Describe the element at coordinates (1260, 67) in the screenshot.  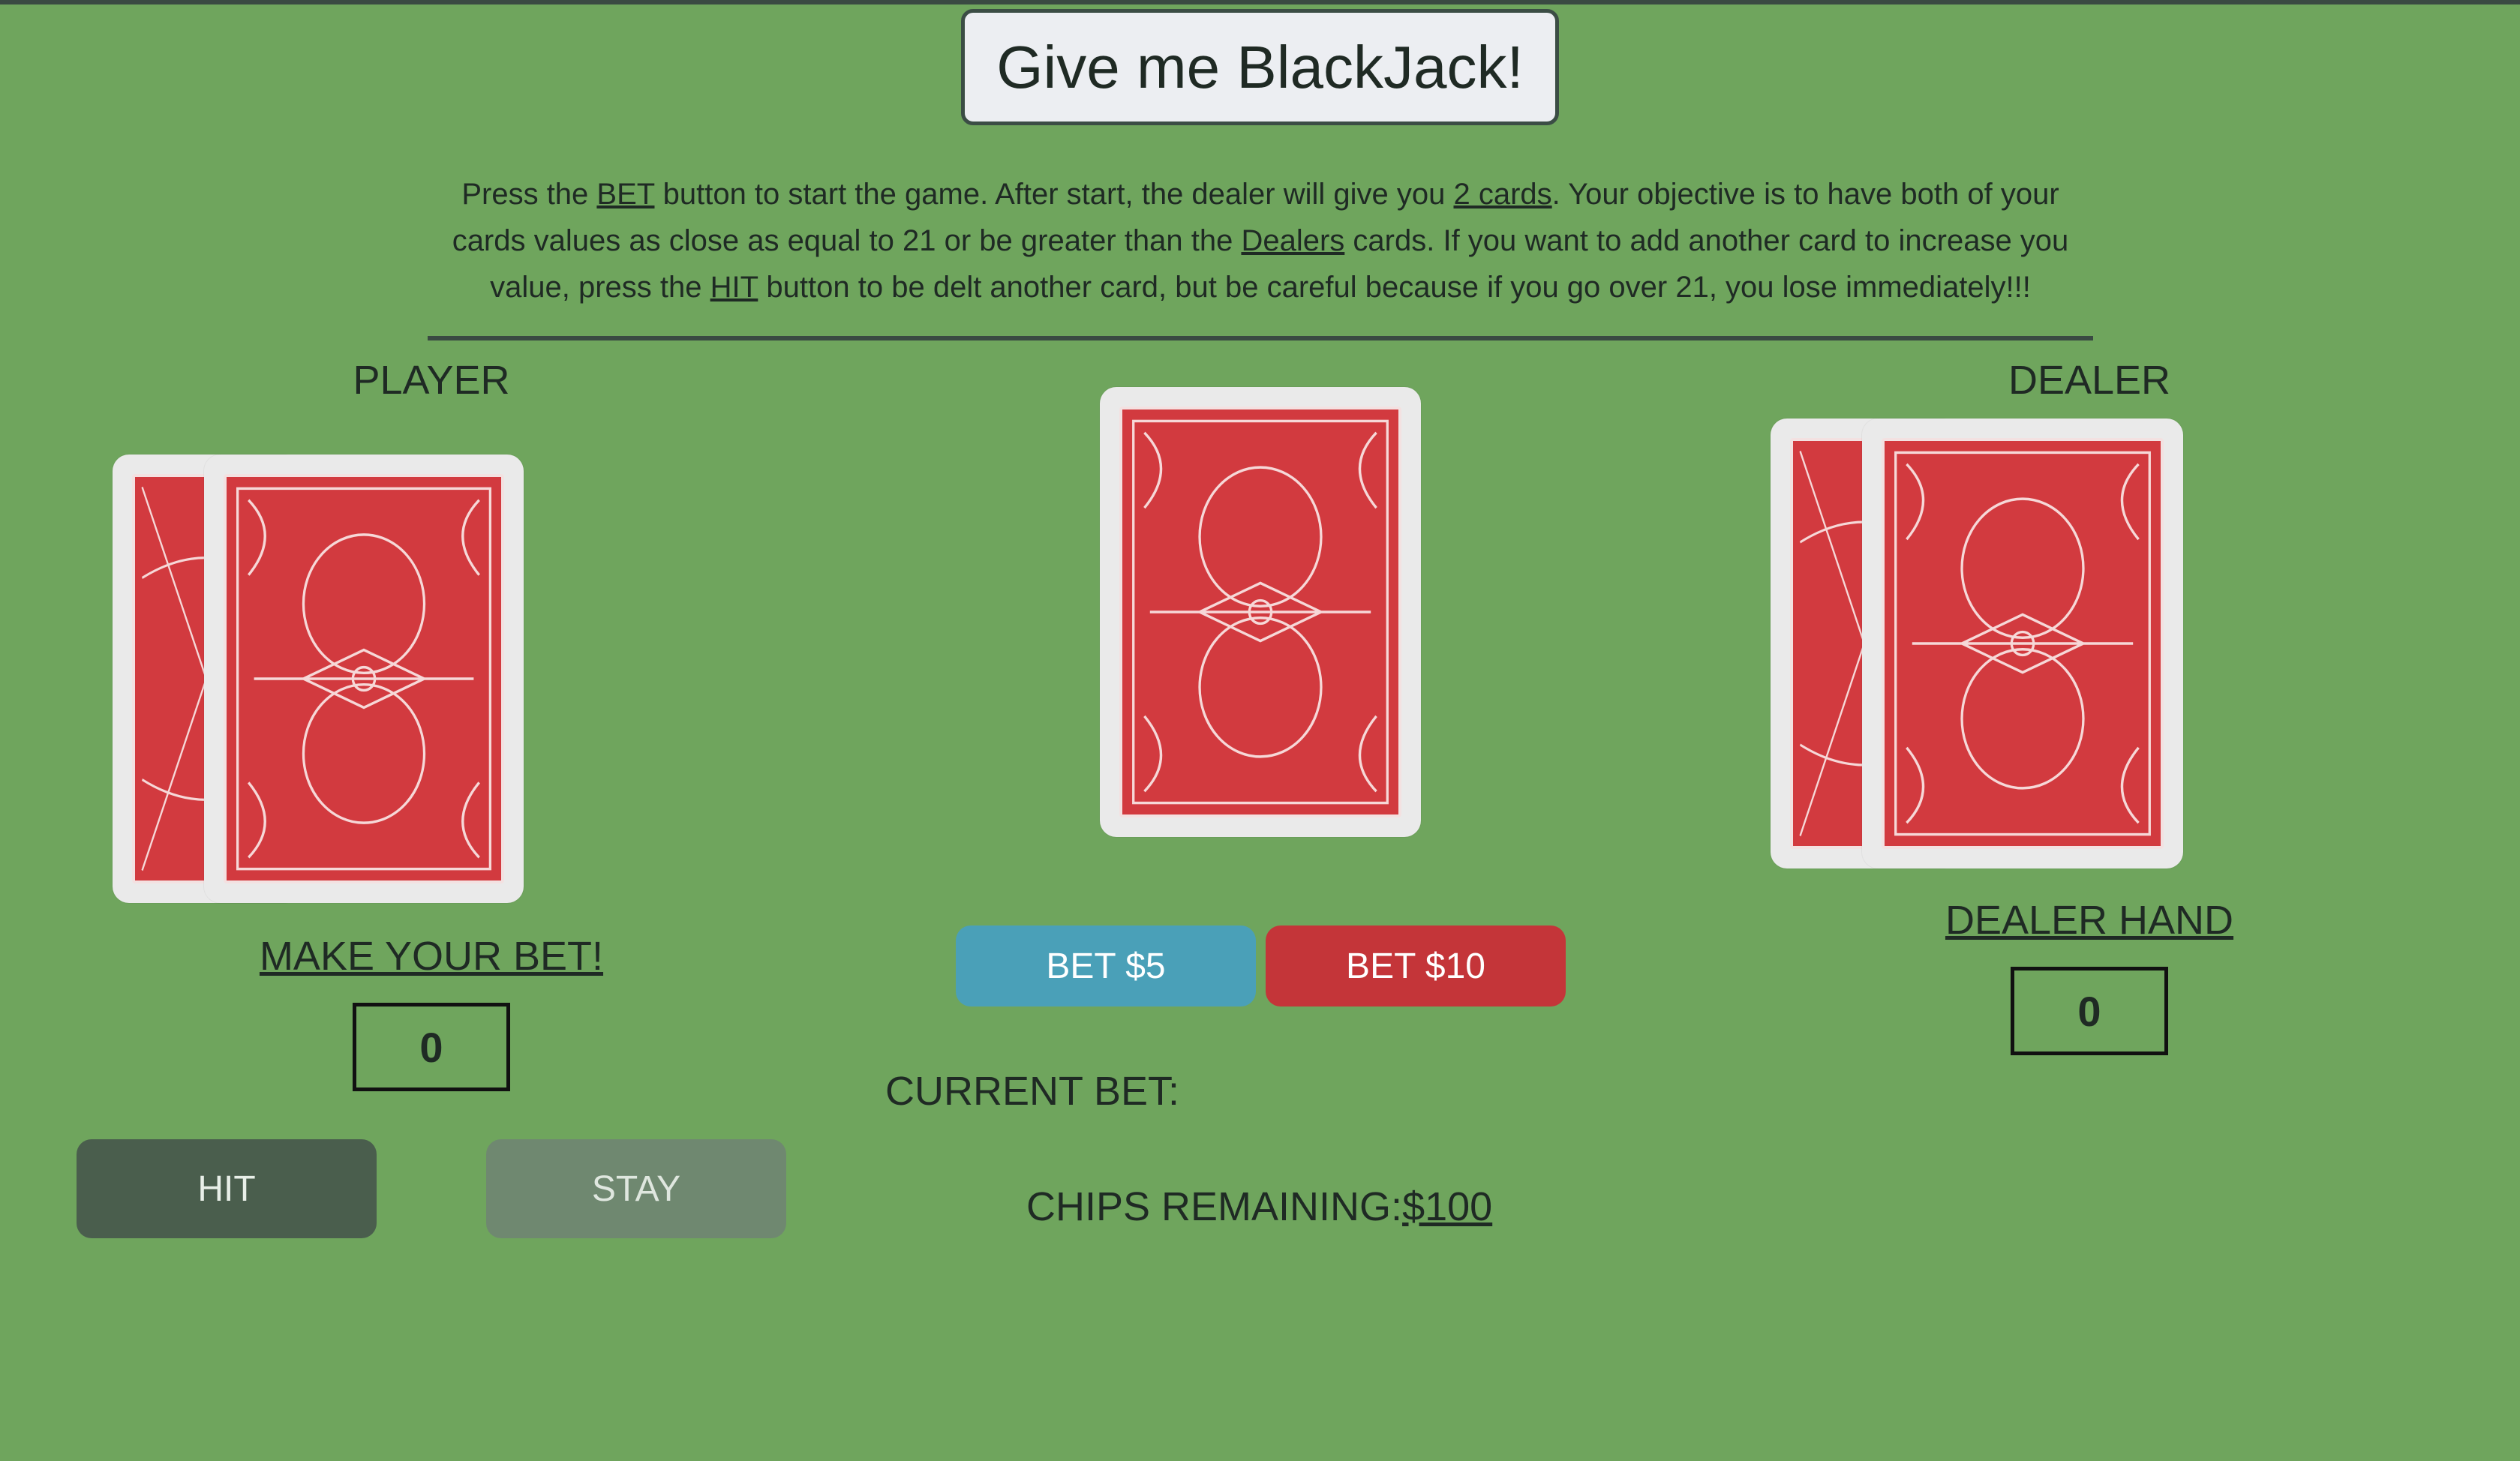
I see `game-title: Give me BlackJack!` at that location.